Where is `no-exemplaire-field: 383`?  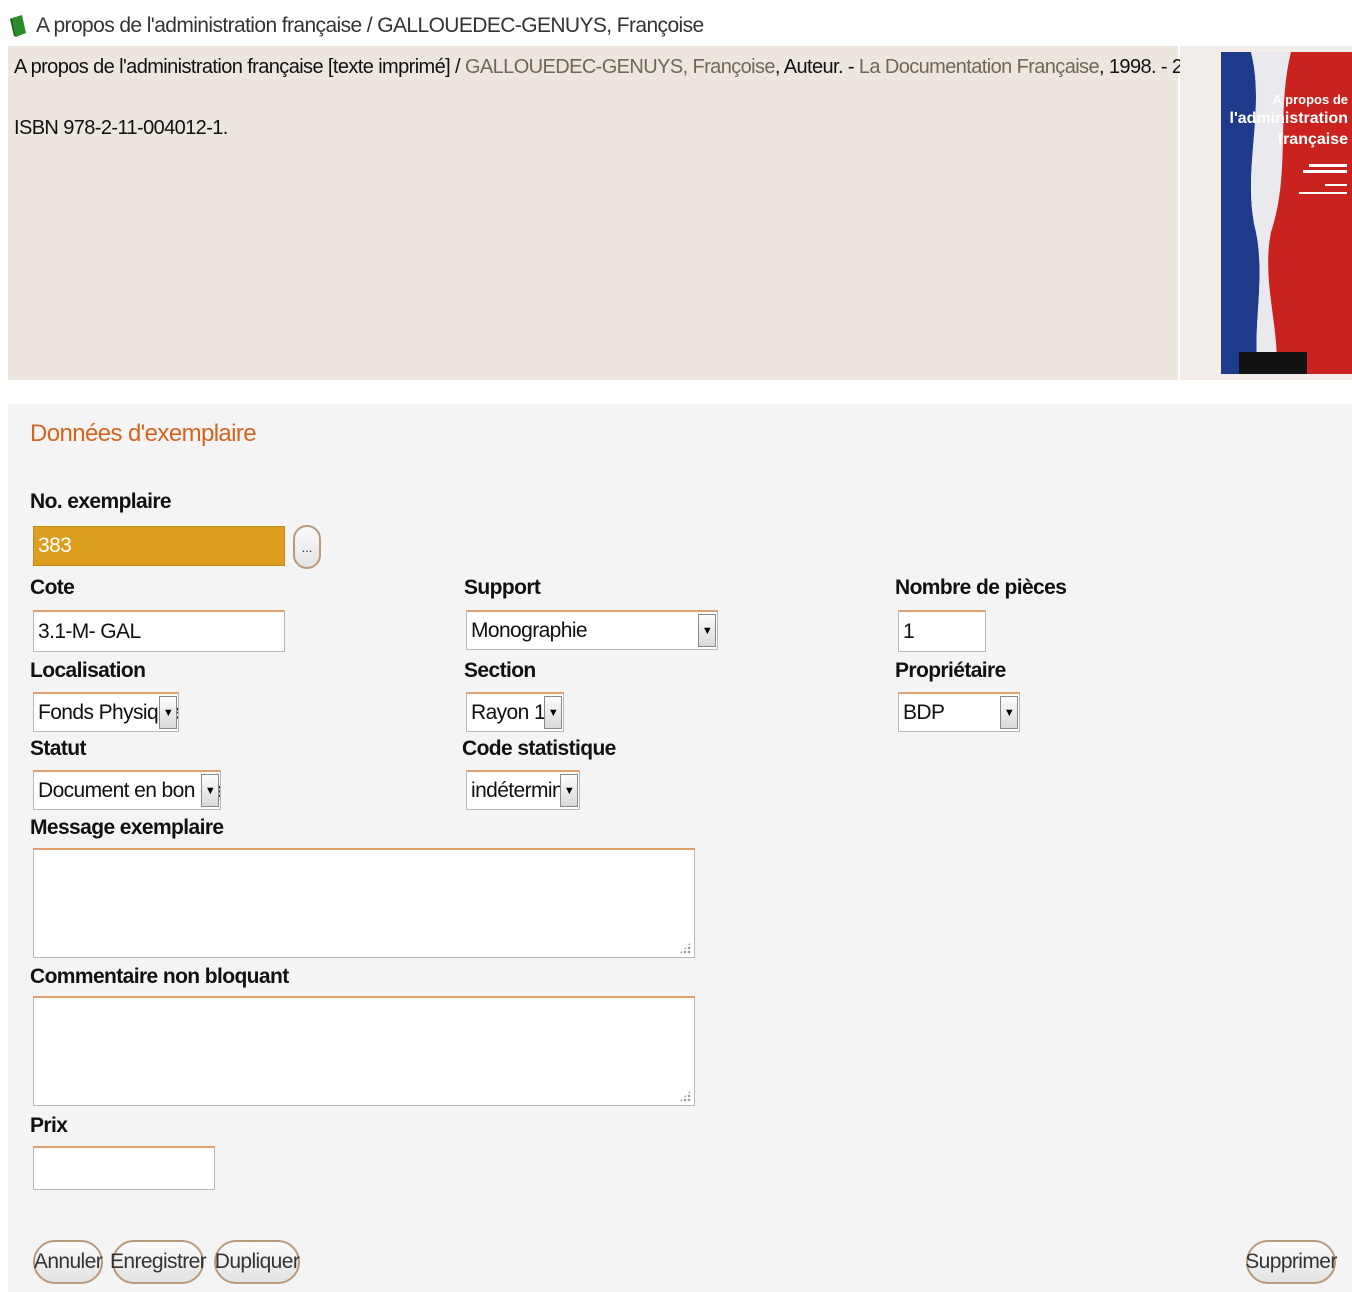
no-exemplaire-field: 383 is located at coordinates (159, 546).